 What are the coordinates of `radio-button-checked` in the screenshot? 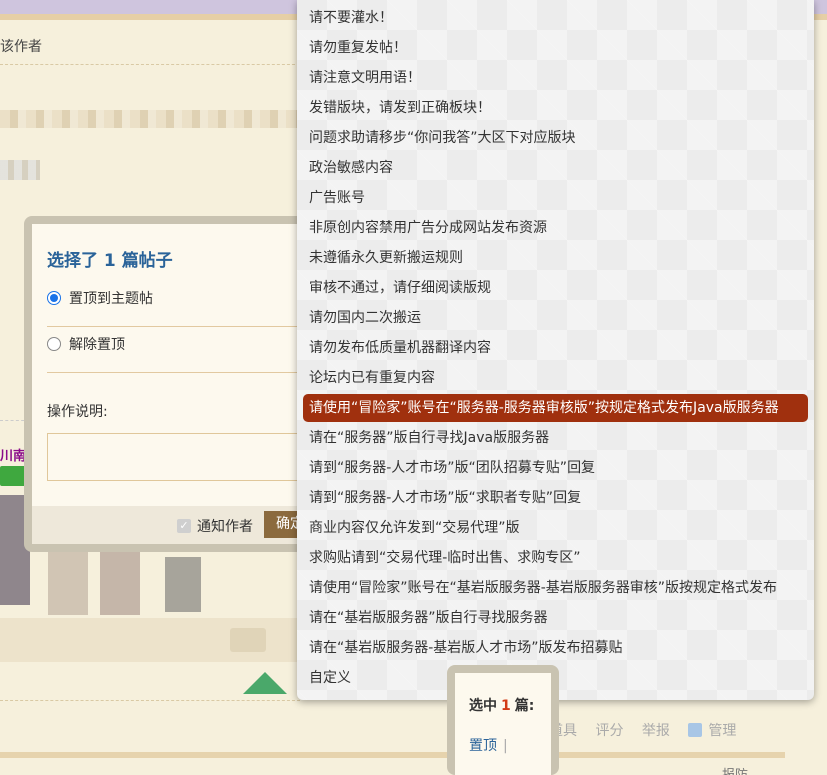 It's located at (54, 298).